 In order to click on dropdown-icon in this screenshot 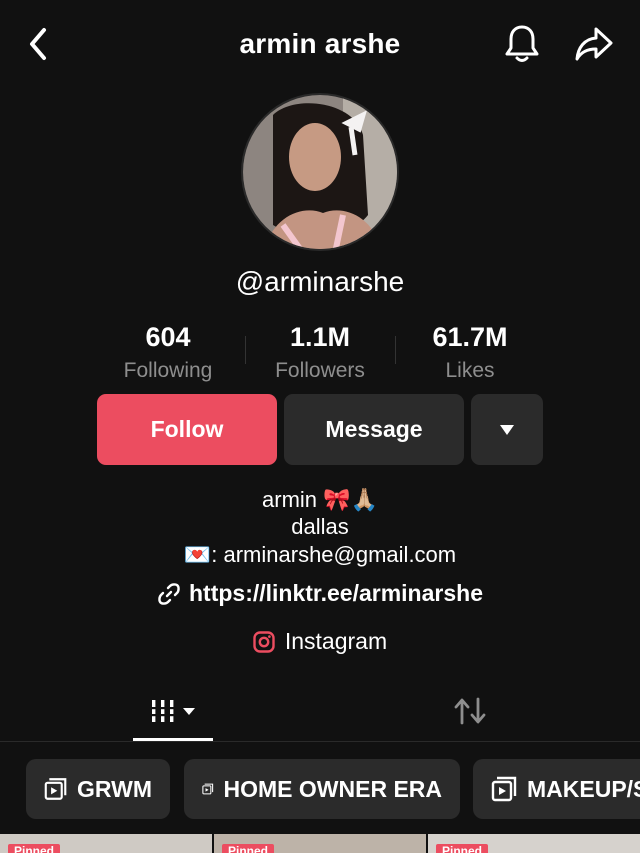, I will do `click(507, 429)`.